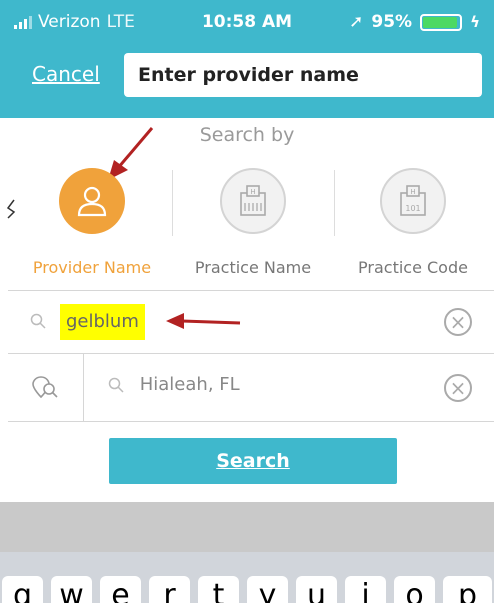  Describe the element at coordinates (475, 22) in the screenshot. I see `charging-icon: ϟ` at that location.